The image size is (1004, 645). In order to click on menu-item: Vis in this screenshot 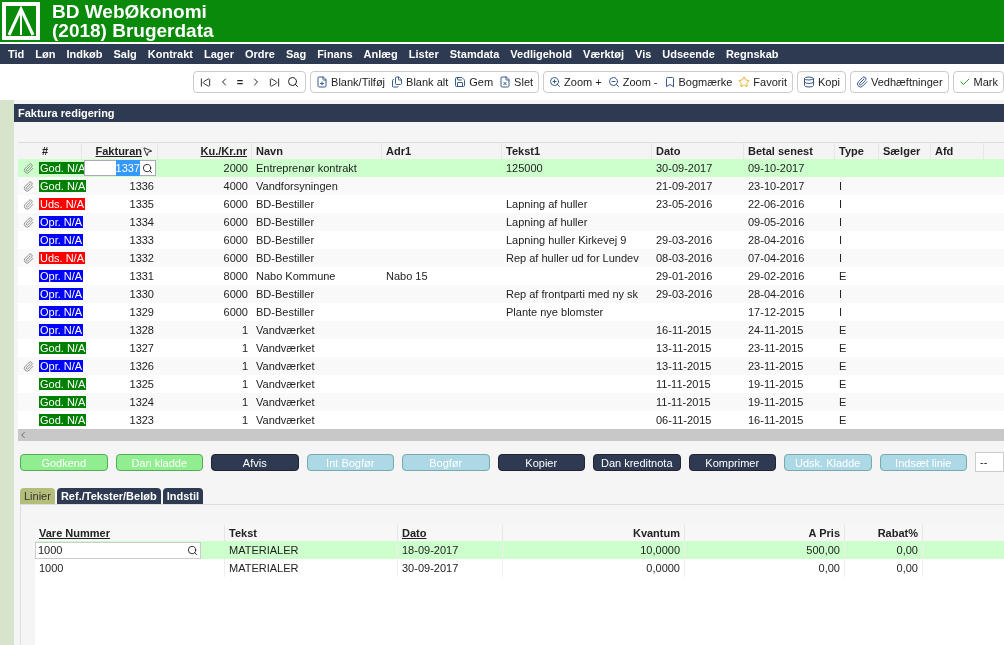, I will do `click(643, 54)`.